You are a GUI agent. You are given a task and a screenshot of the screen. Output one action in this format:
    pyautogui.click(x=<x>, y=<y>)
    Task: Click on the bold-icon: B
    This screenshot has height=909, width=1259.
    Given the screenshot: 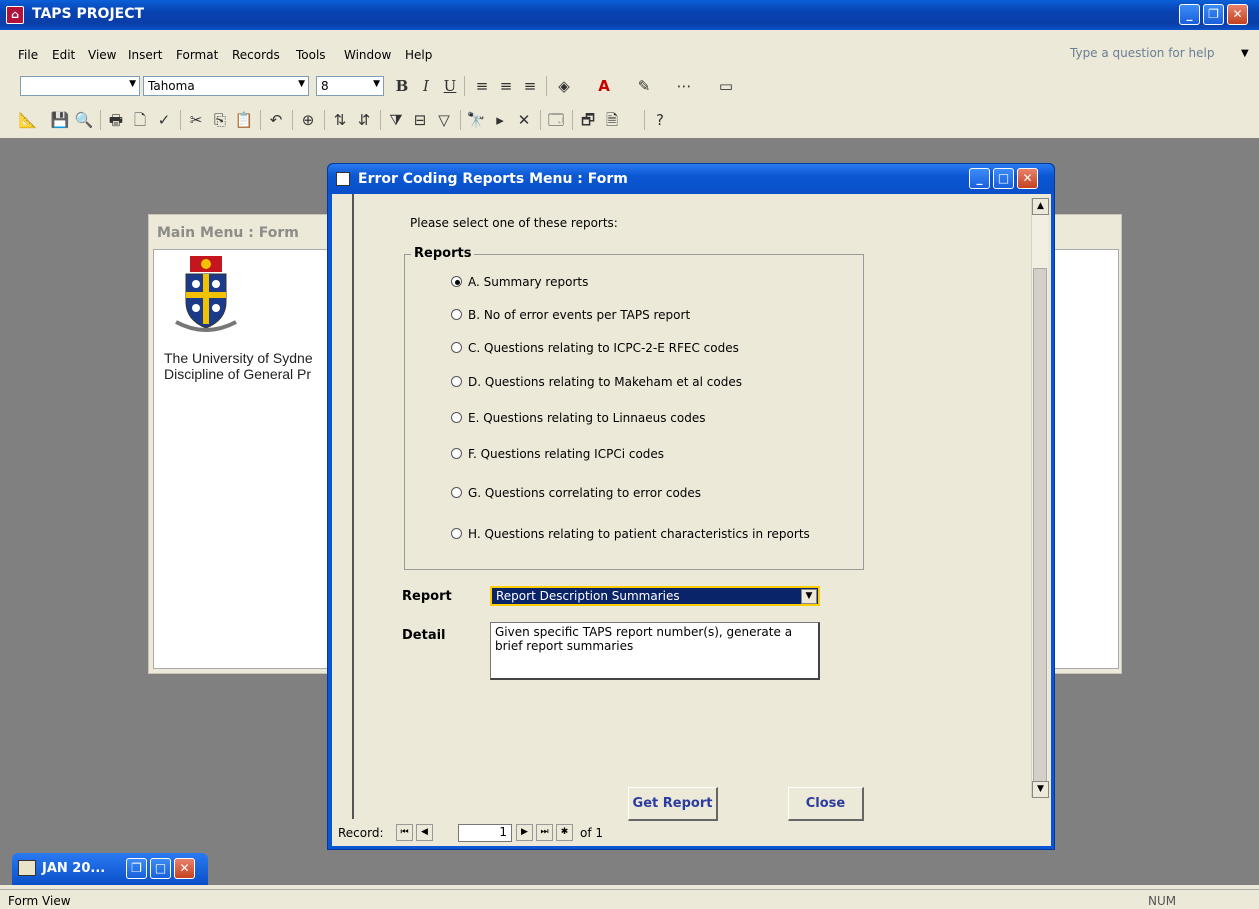 What is the action you would take?
    pyautogui.click(x=402, y=86)
    